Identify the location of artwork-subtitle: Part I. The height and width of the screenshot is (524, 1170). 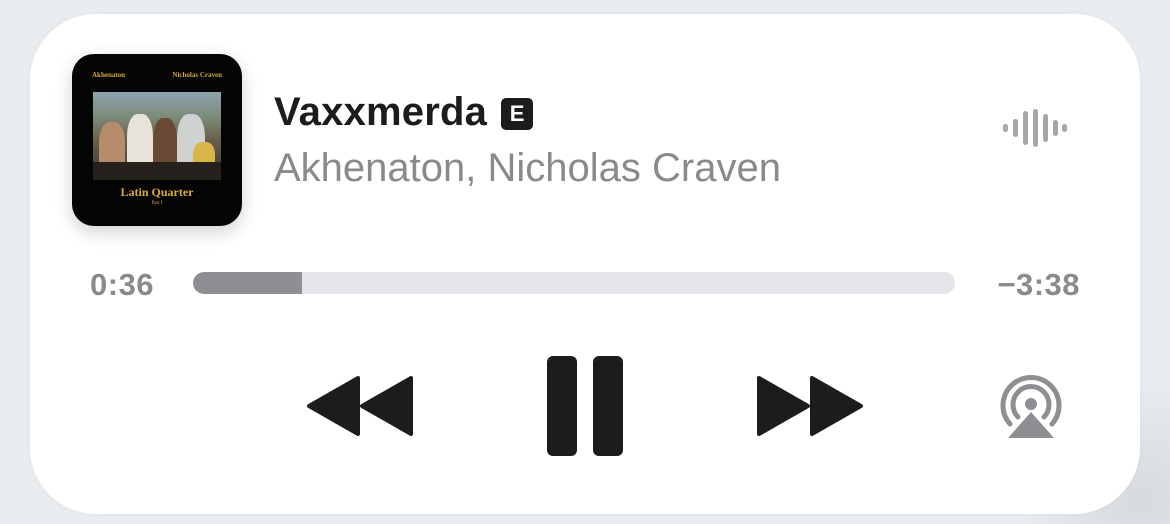
(157, 203).